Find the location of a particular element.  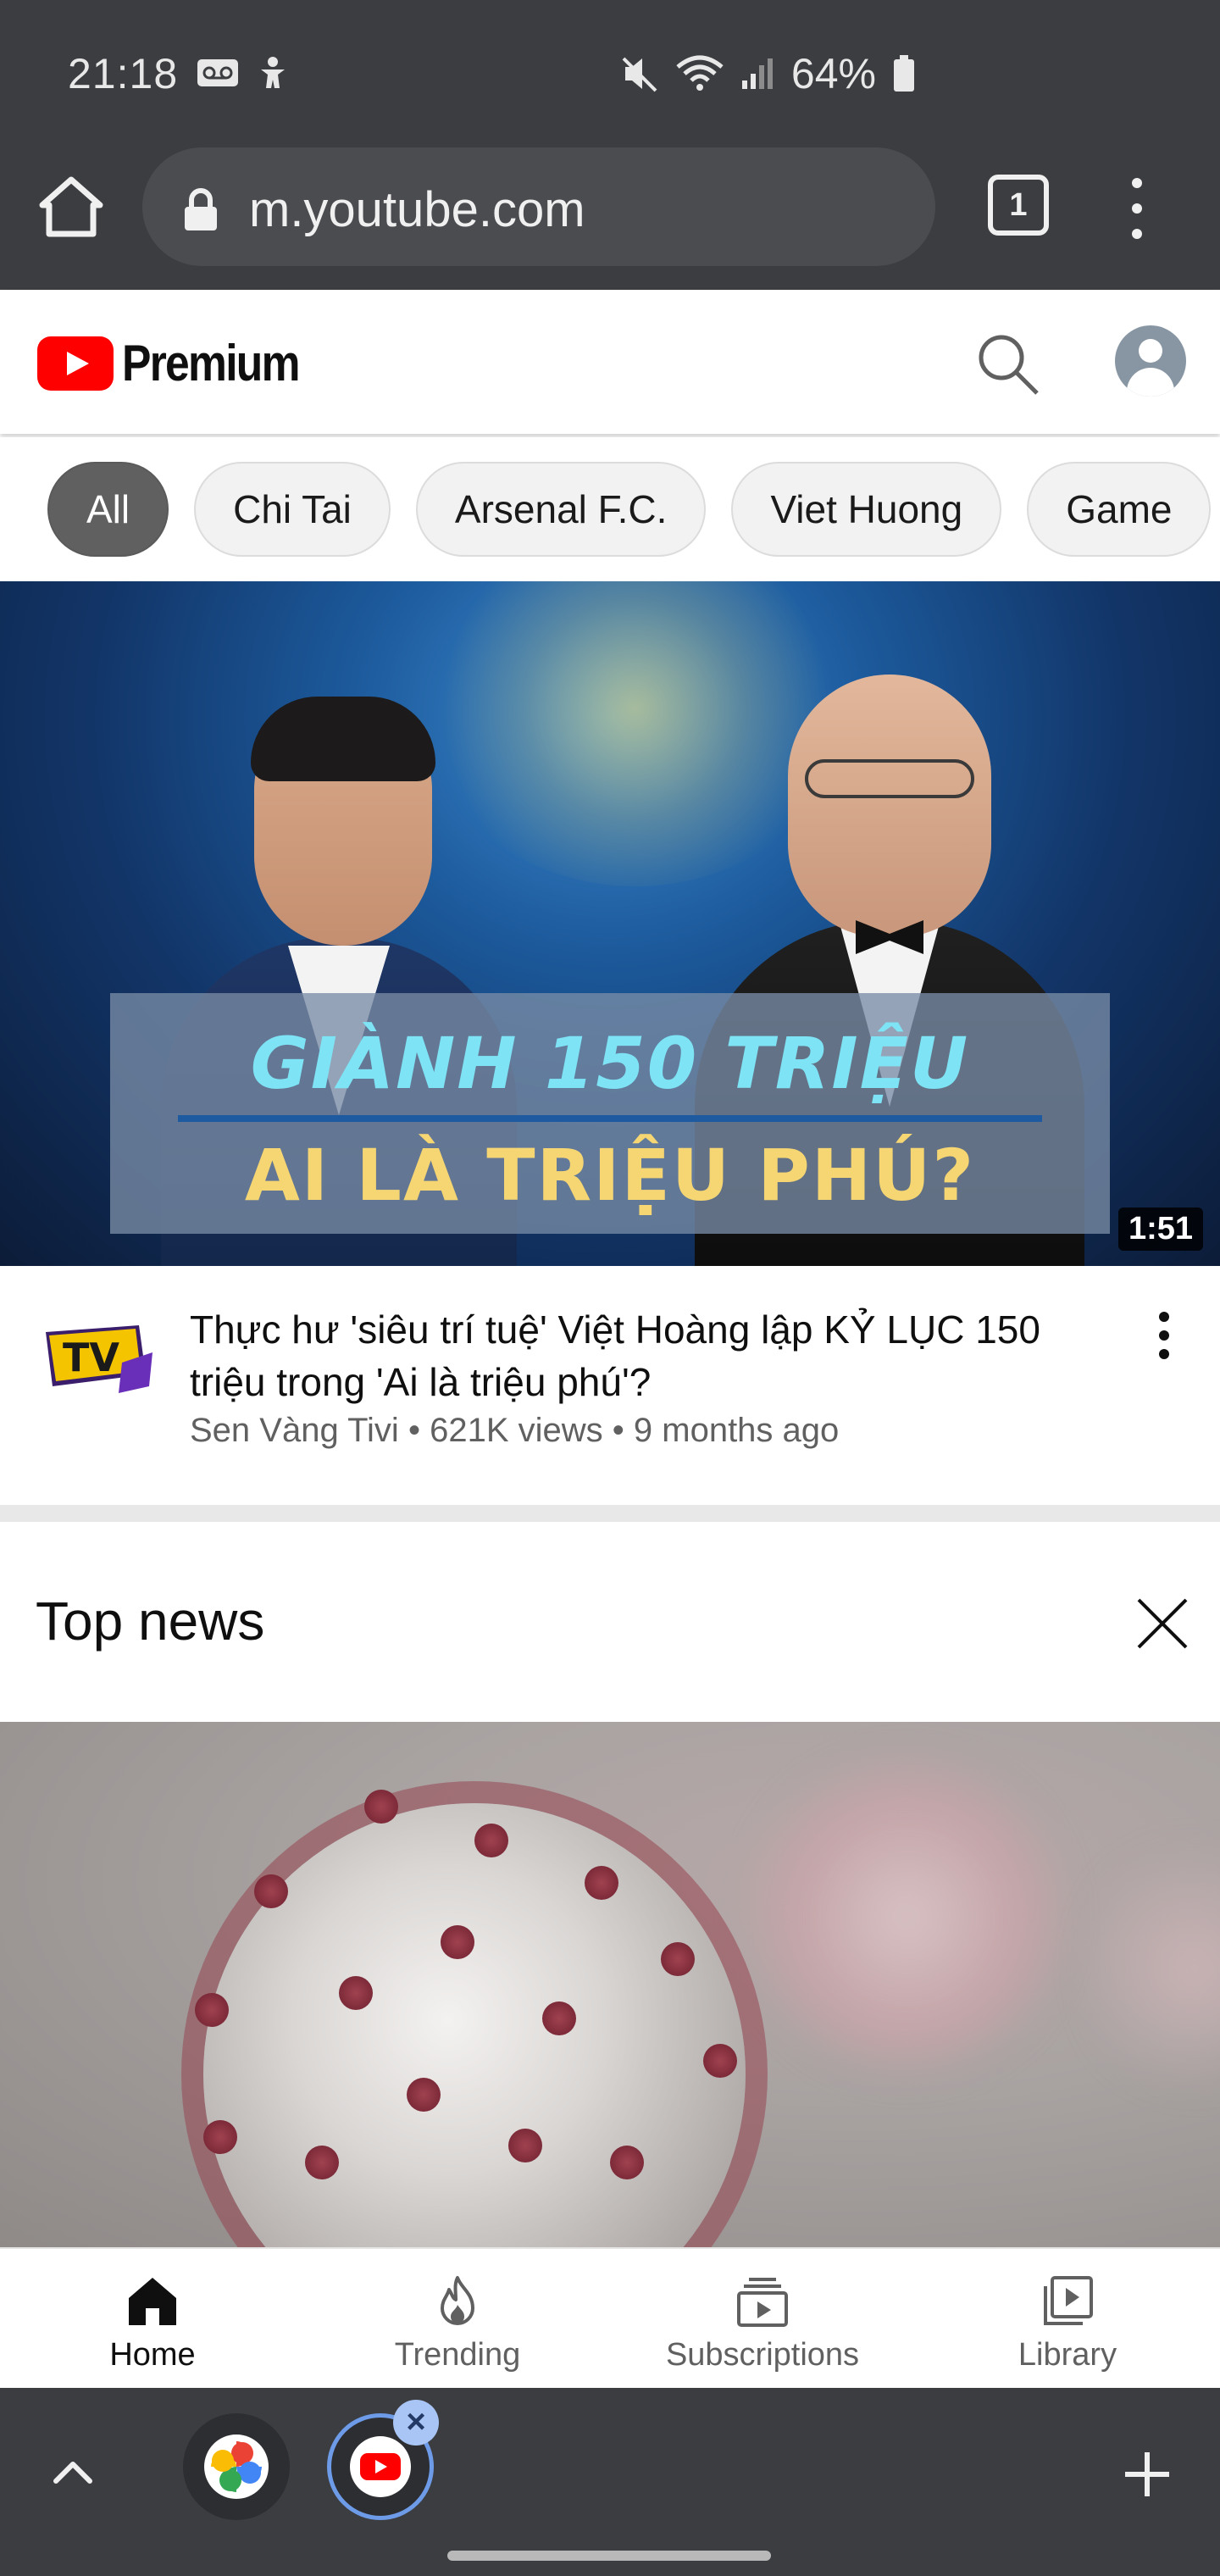

virus-particle is located at coordinates (474, 2025).